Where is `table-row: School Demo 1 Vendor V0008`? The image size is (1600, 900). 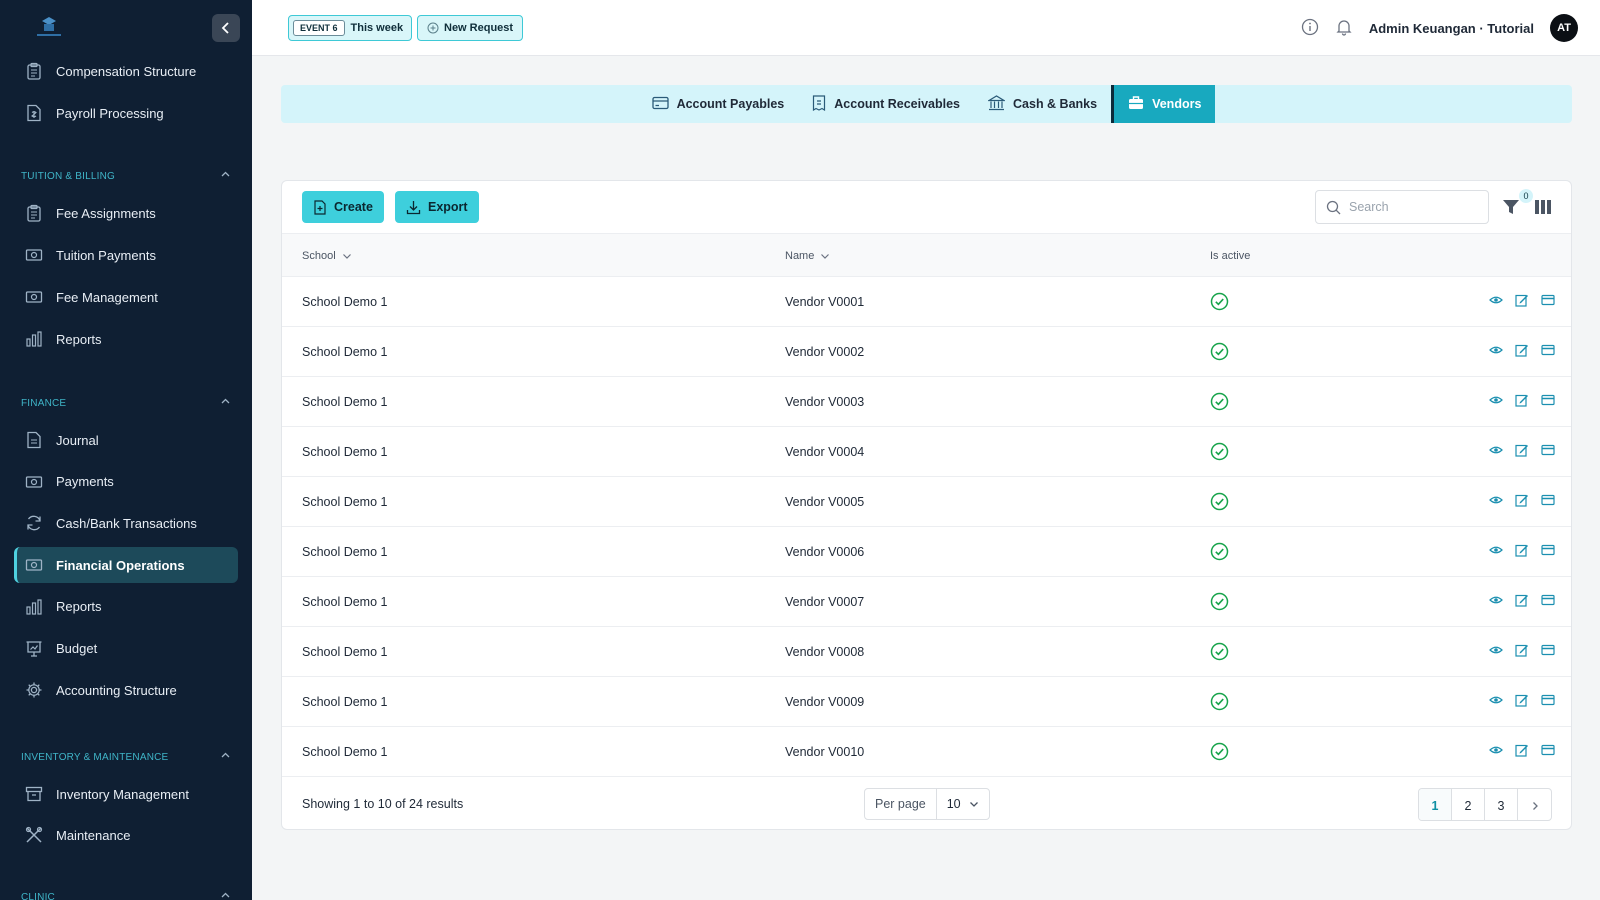 table-row: School Demo 1 Vendor V0008 is located at coordinates (926, 652).